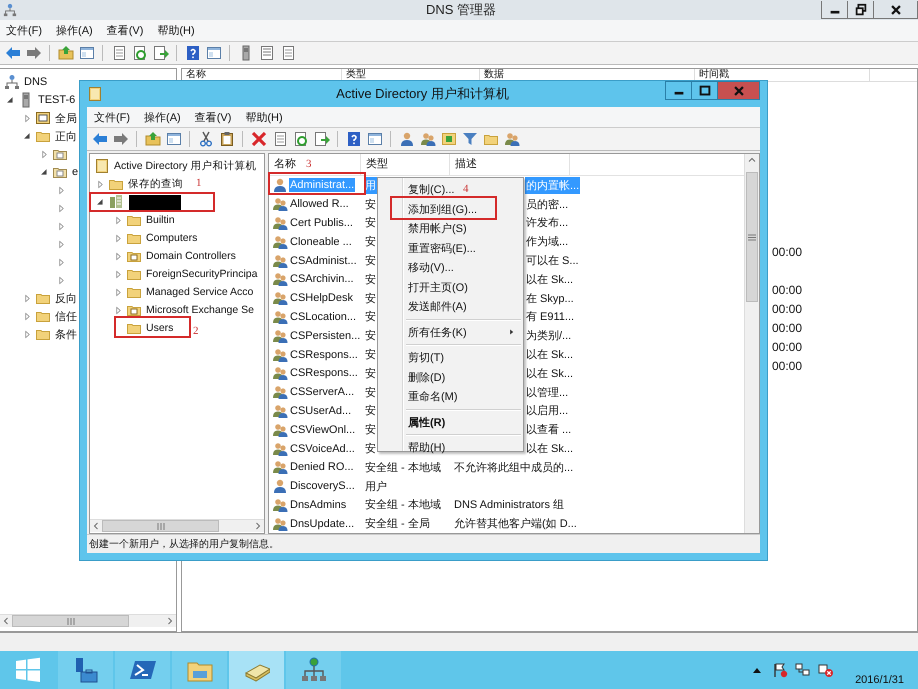 The width and height of the screenshot is (918, 689). What do you see at coordinates (200, 310) in the screenshot?
I see `tree-item: Microsoft Exchange Se` at bounding box center [200, 310].